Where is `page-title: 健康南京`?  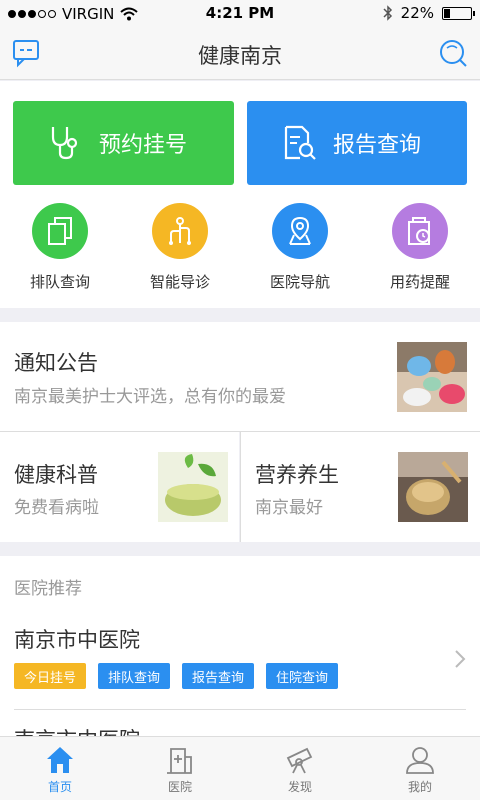
page-title: 健康南京 is located at coordinates (240, 56).